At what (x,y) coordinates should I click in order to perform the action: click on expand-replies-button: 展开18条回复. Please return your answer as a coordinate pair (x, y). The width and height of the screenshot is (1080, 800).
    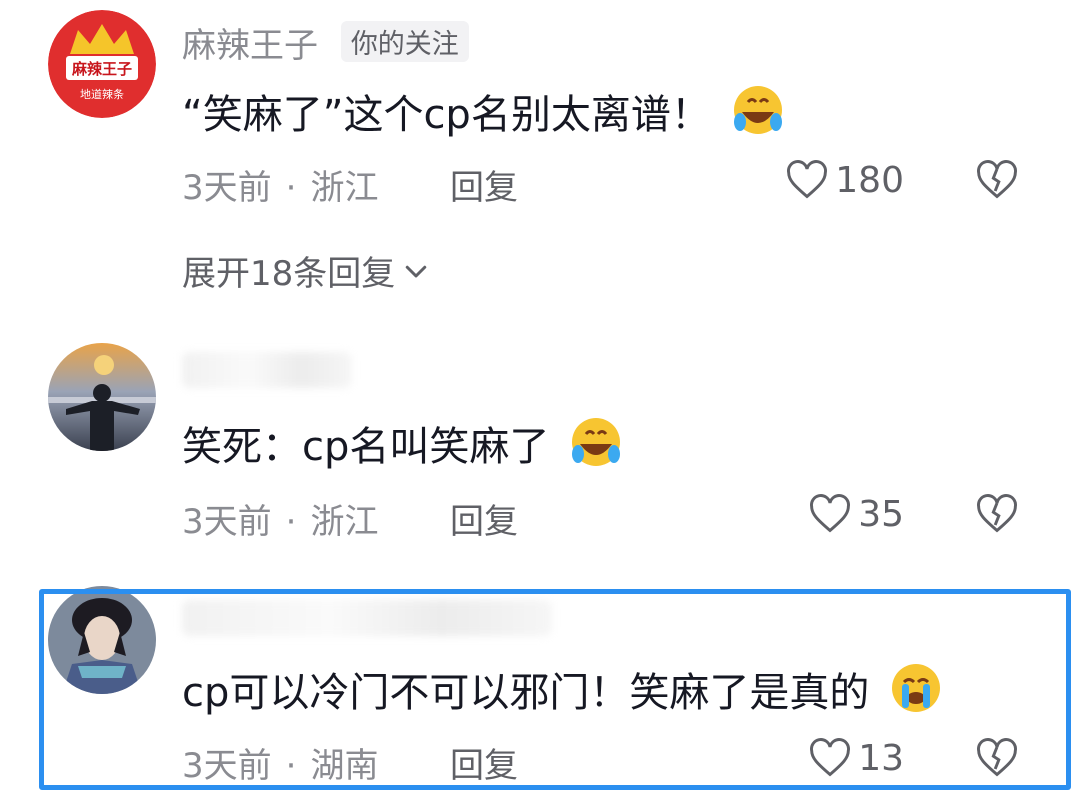
    Looking at the image, I should click on (306, 270).